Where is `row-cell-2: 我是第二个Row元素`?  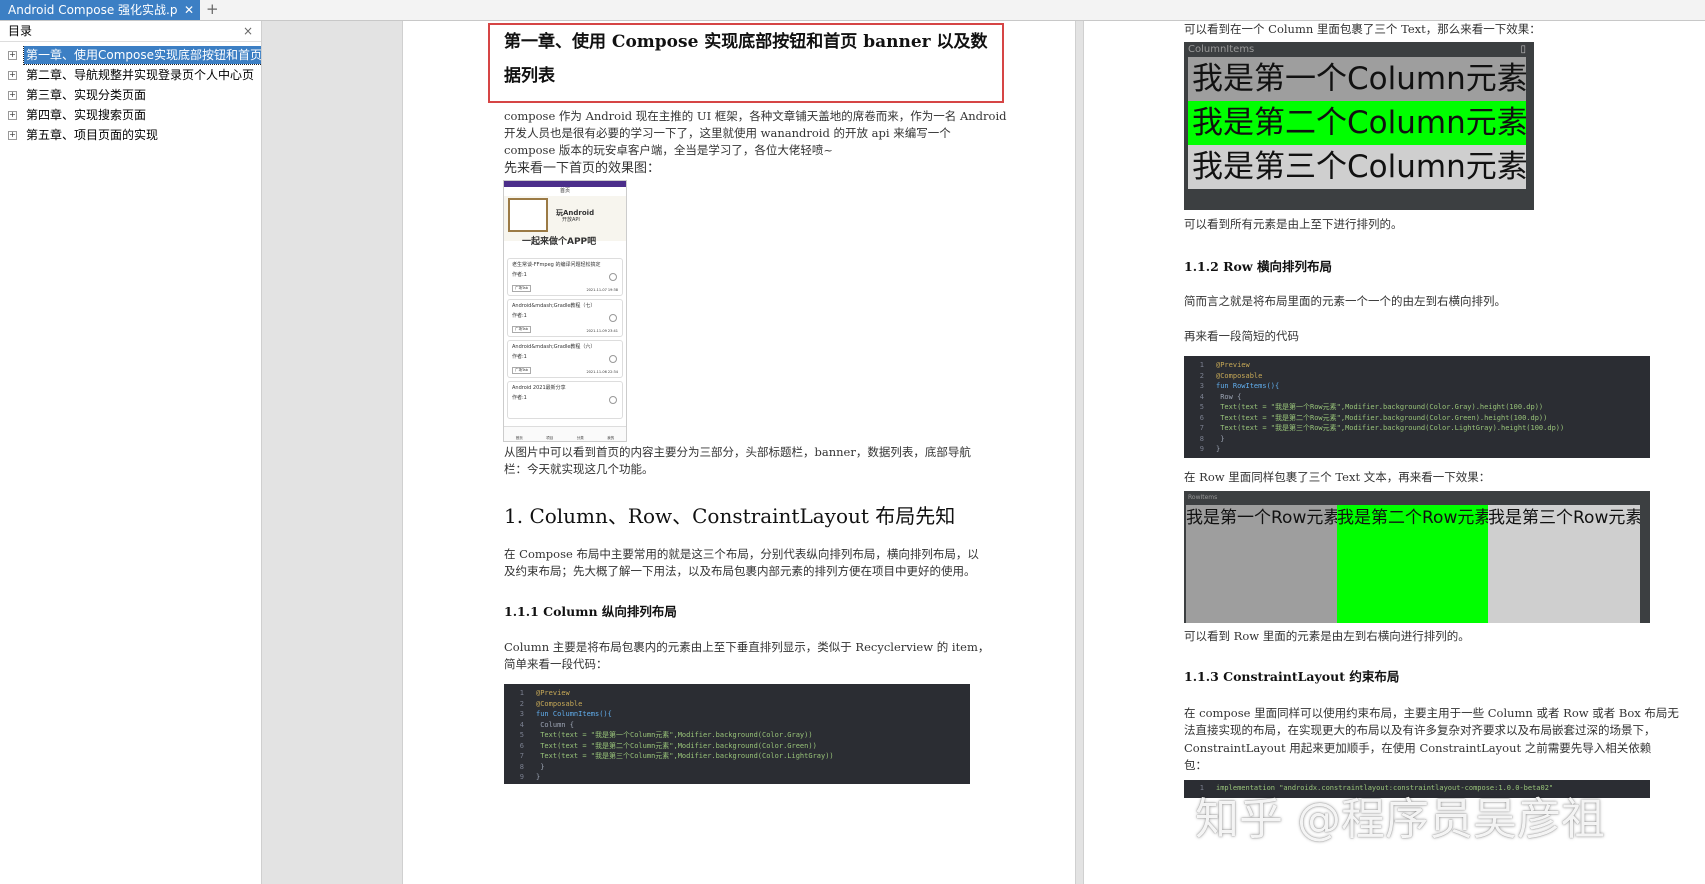 row-cell-2: 我是第二个Row元素 is located at coordinates (1412, 564).